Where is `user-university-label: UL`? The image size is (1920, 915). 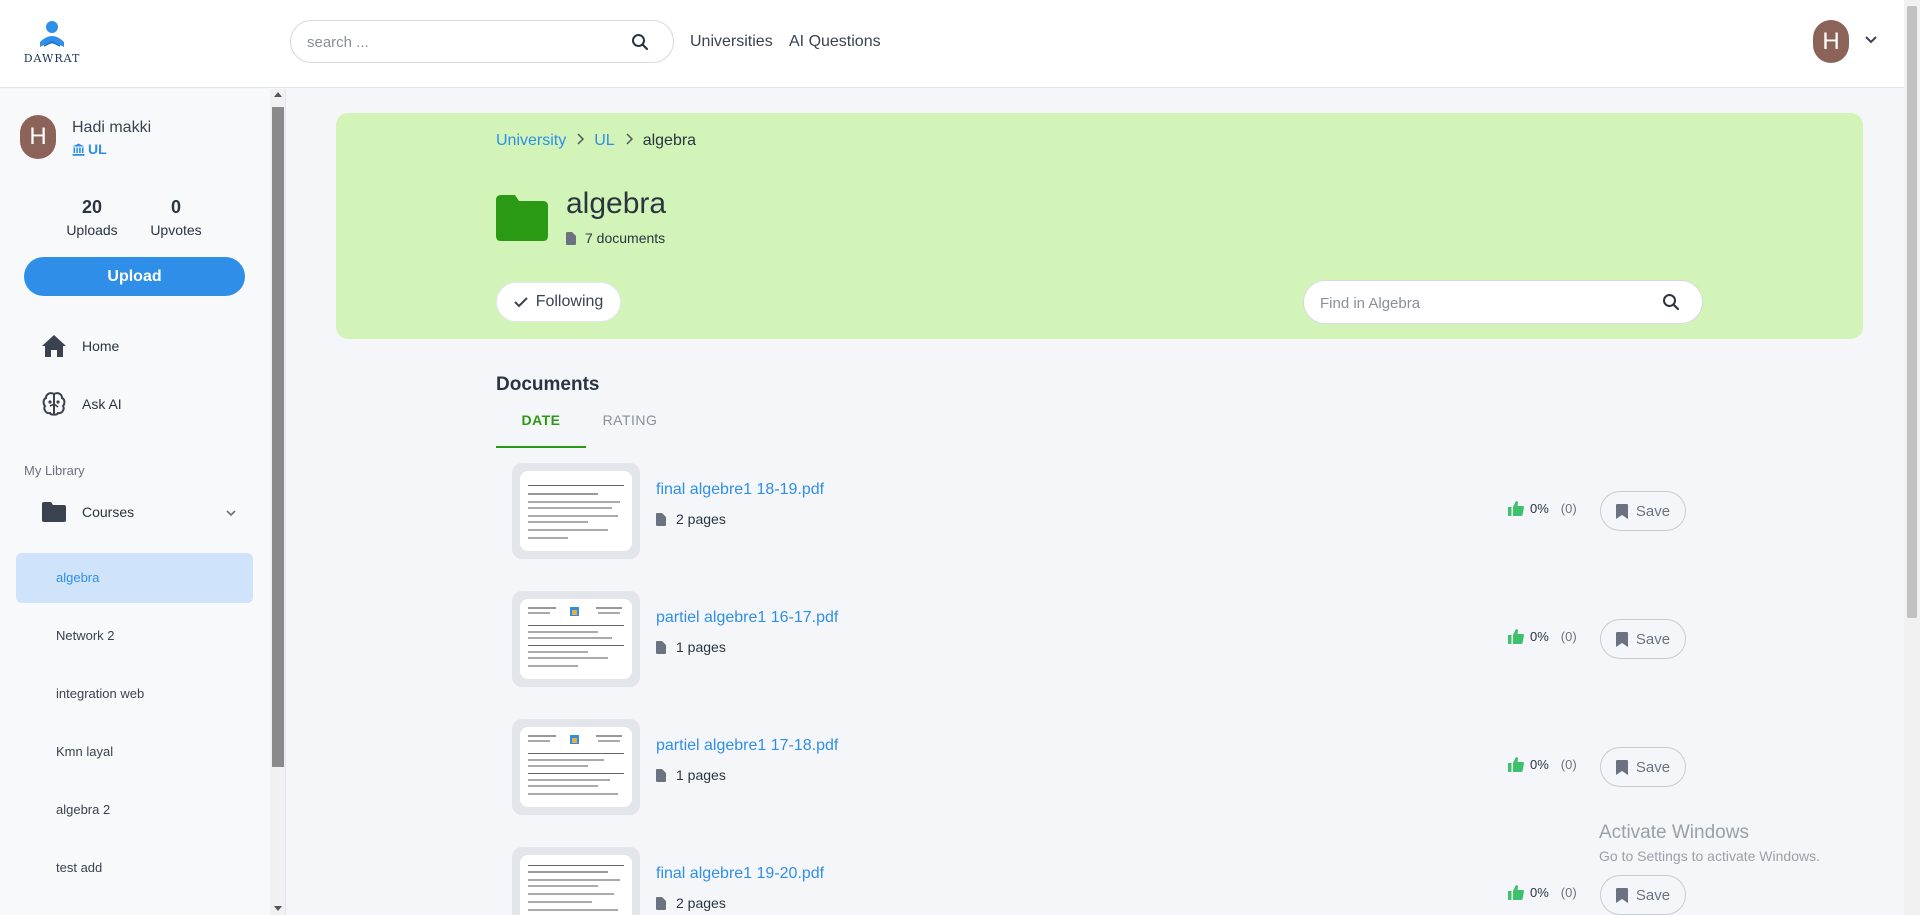 user-university-label: UL is located at coordinates (97, 149).